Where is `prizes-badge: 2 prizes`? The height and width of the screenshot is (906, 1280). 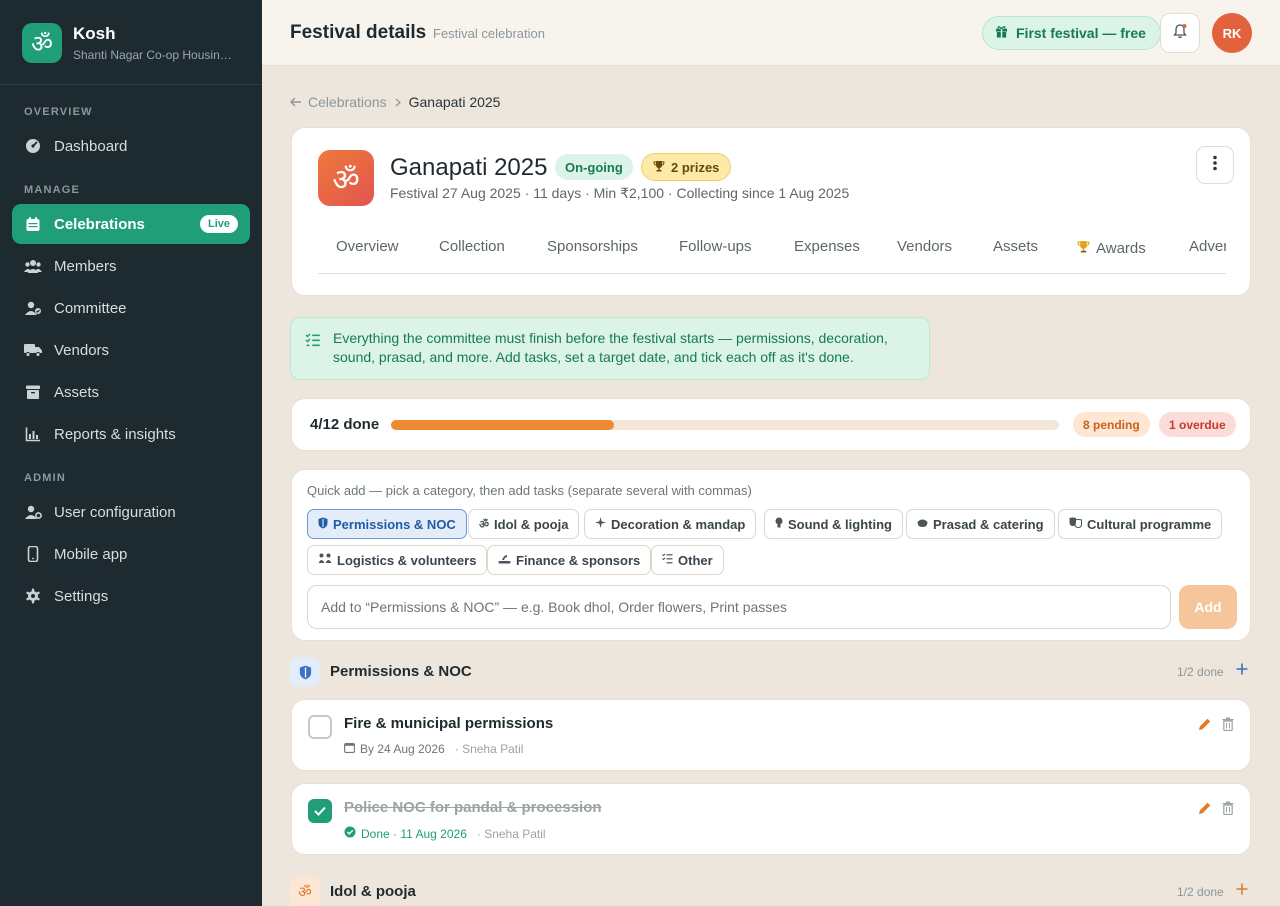
prizes-badge: 2 prizes is located at coordinates (686, 167).